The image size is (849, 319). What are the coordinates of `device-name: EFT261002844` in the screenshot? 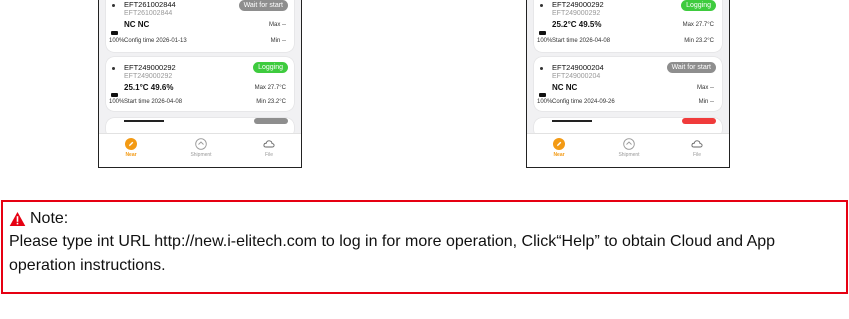 It's located at (150, 4).